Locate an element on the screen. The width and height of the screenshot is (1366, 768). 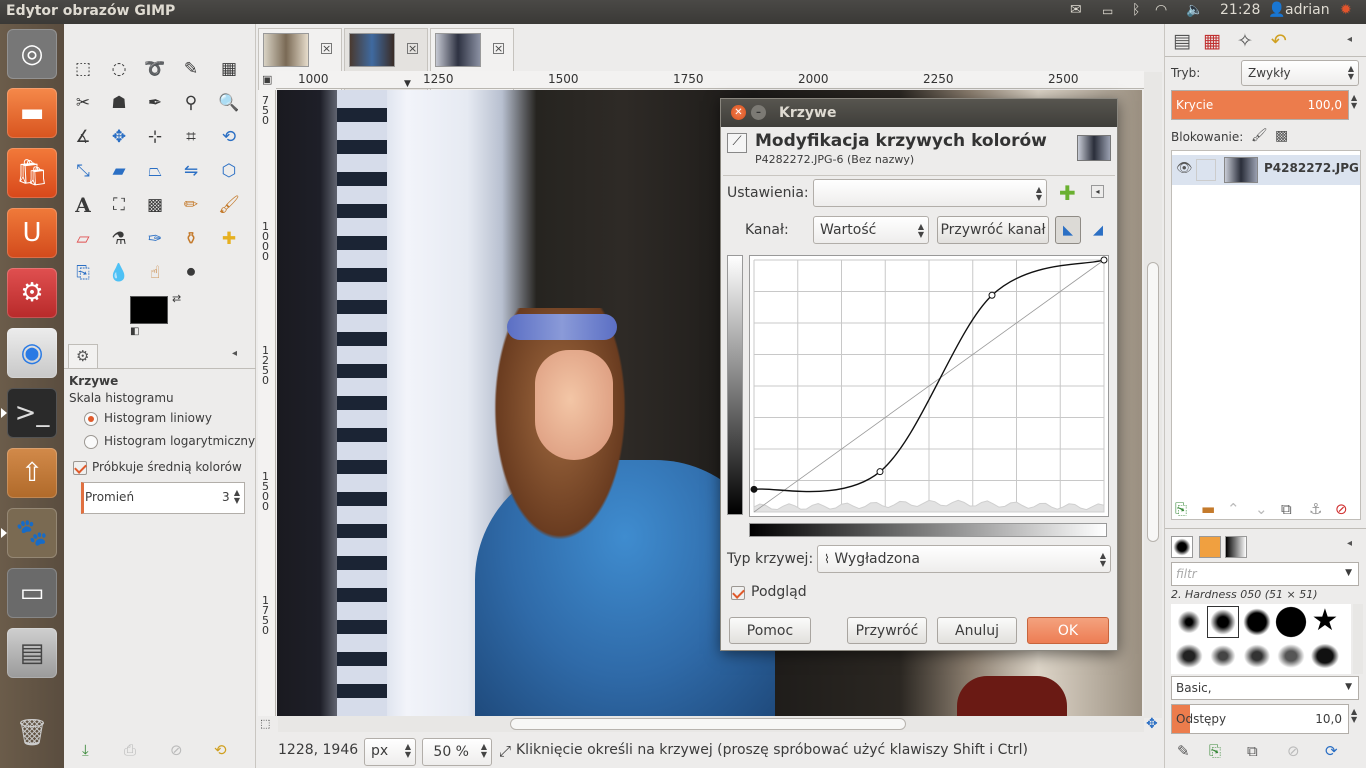
bluetooth-icon: ᛒ is located at coordinates (1136, 10).